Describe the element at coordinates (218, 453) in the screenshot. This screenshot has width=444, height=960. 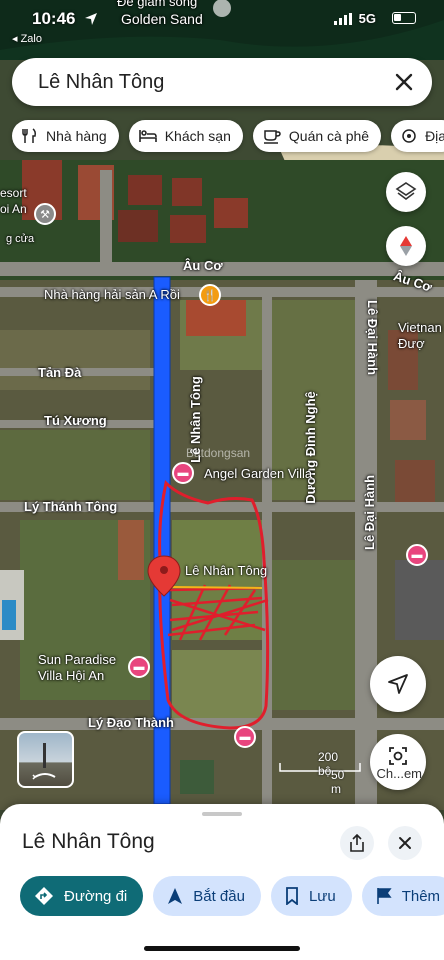
I see `watermark: Batdongsan` at that location.